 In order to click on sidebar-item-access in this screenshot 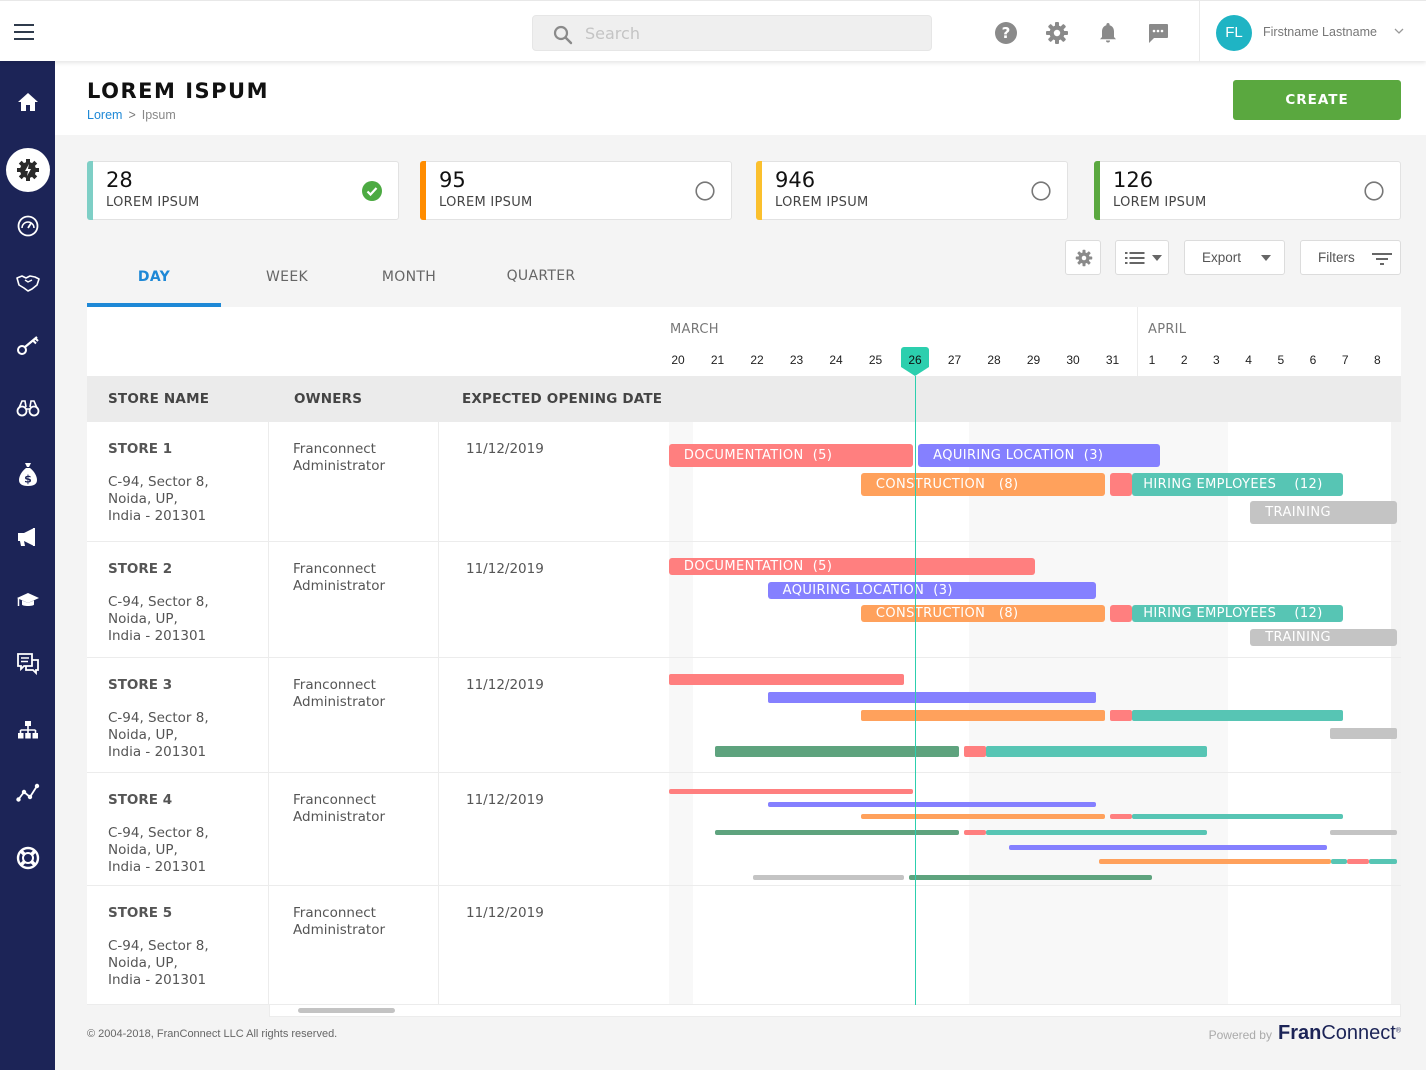, I will do `click(27, 345)`.